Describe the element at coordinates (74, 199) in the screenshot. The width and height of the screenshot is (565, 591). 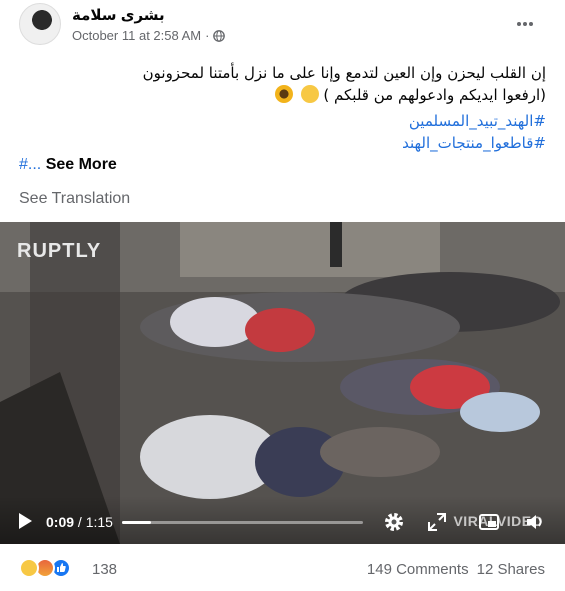
I see `see-translation-link: See Translation` at that location.